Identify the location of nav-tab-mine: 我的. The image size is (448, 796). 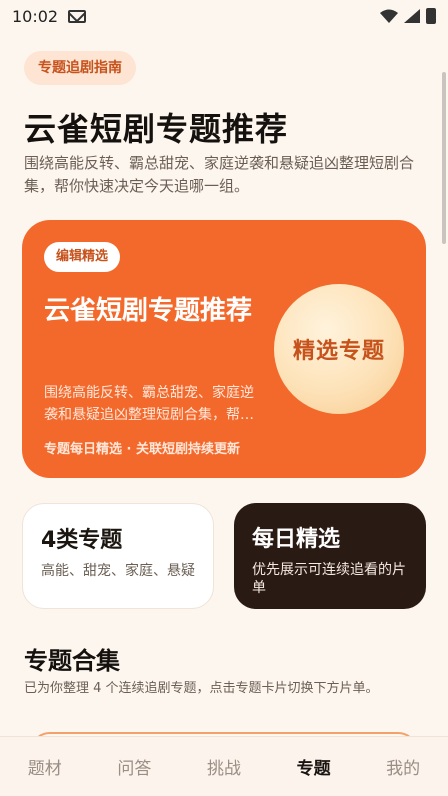
(403, 766).